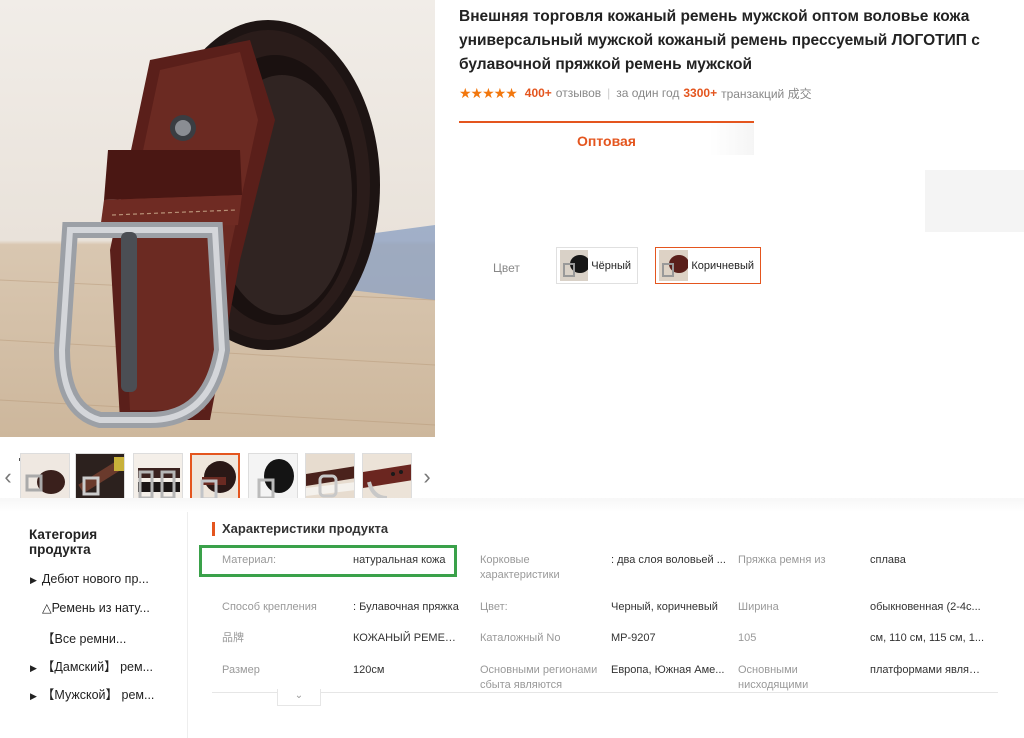 This screenshot has height=738, width=1024. I want to click on color-option-brown: Коричневый, so click(708, 265).